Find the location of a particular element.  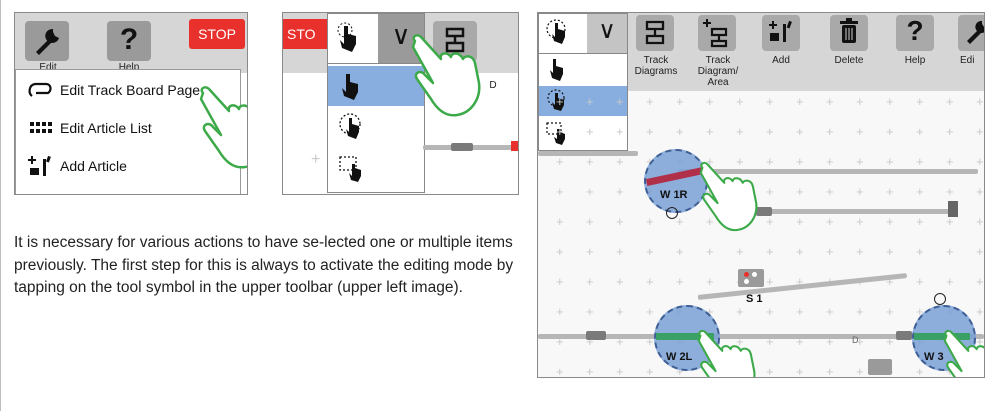

selection-mode-dropdown: ∨ is located at coordinates (583, 34).